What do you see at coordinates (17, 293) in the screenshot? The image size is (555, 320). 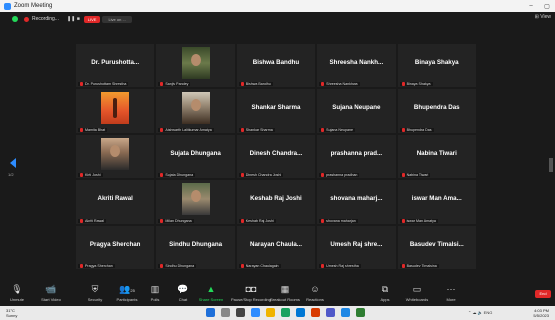 I see `unmute-button: 🎙 Unmute` at bounding box center [17, 293].